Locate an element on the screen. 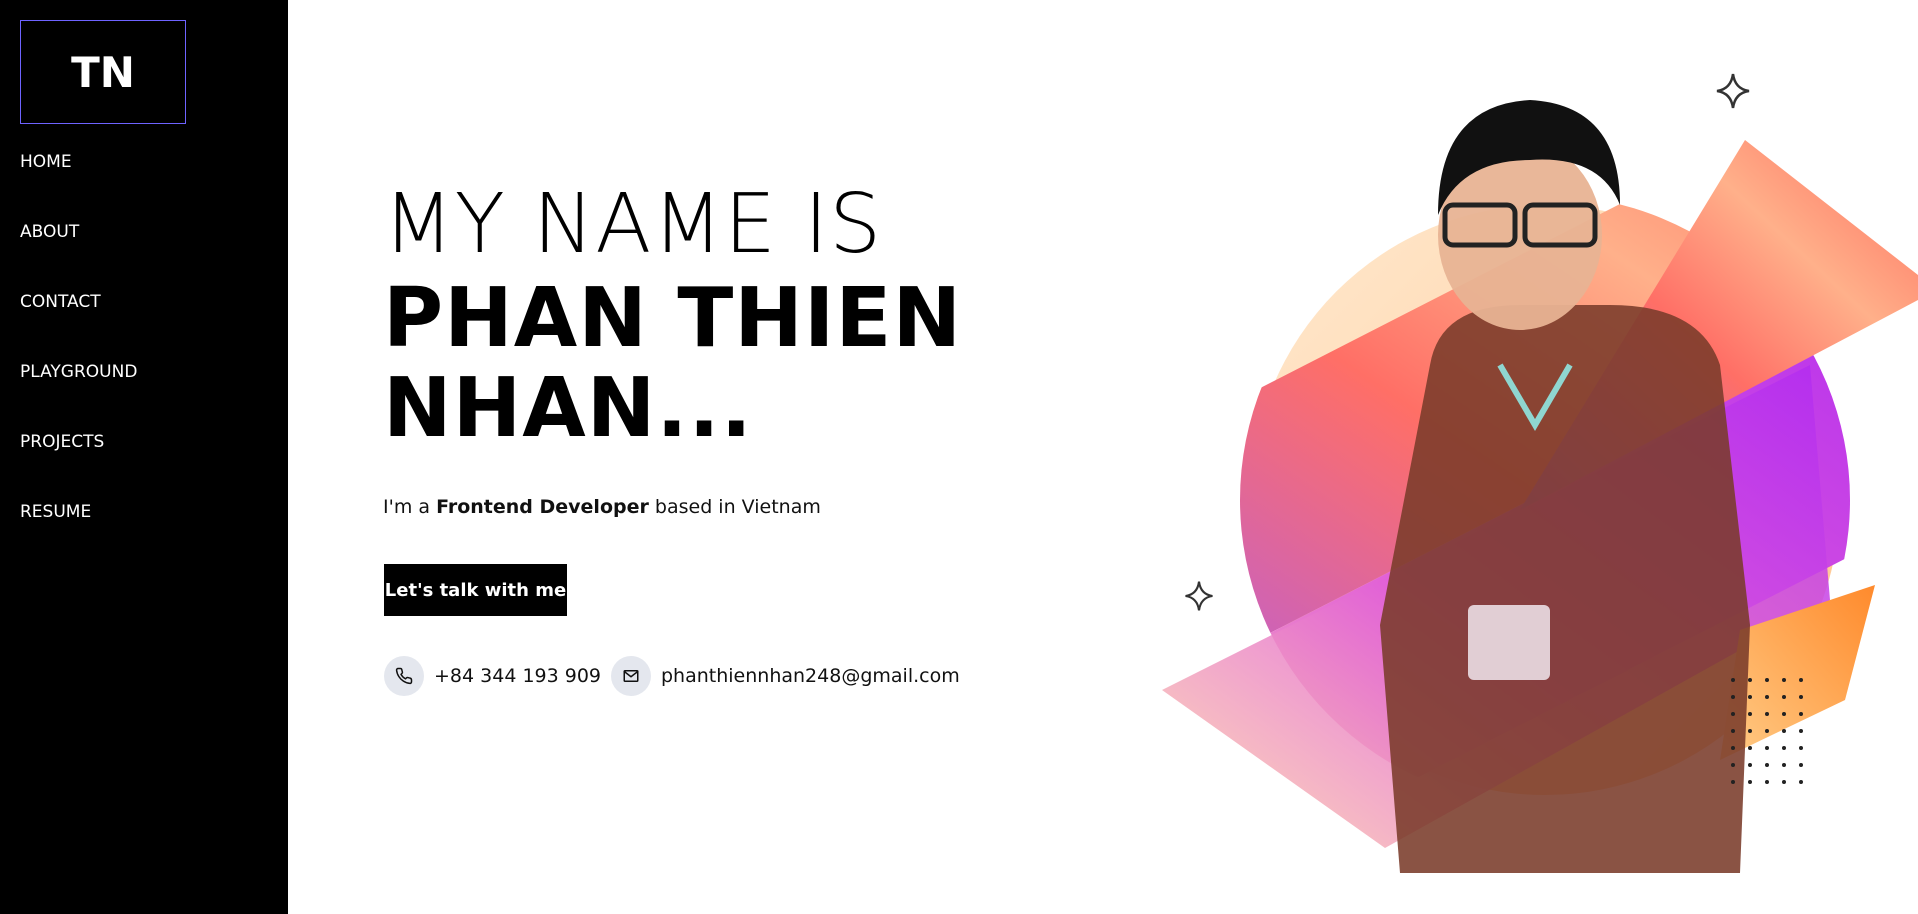  email-address: phanthiennhan248@gmail.com is located at coordinates (810, 676).